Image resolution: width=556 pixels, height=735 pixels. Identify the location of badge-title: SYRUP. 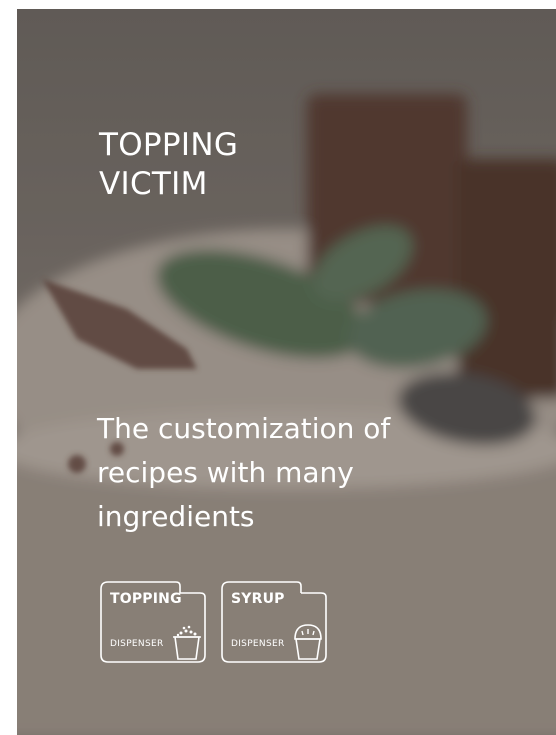
(258, 599).